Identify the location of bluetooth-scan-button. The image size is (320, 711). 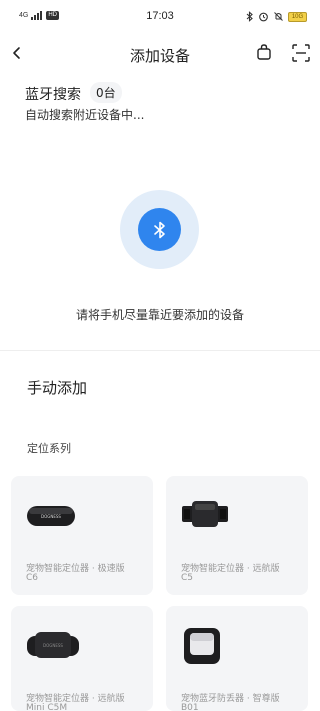
(159, 229).